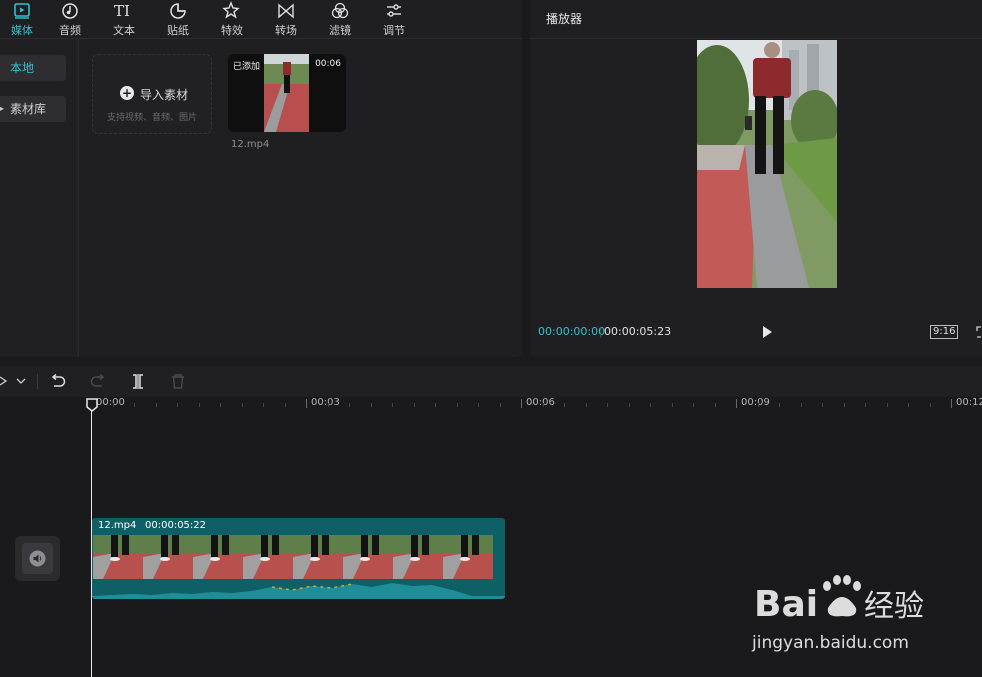  Describe the element at coordinates (164, 95) in the screenshot. I see `import-label: 导入素材` at that location.